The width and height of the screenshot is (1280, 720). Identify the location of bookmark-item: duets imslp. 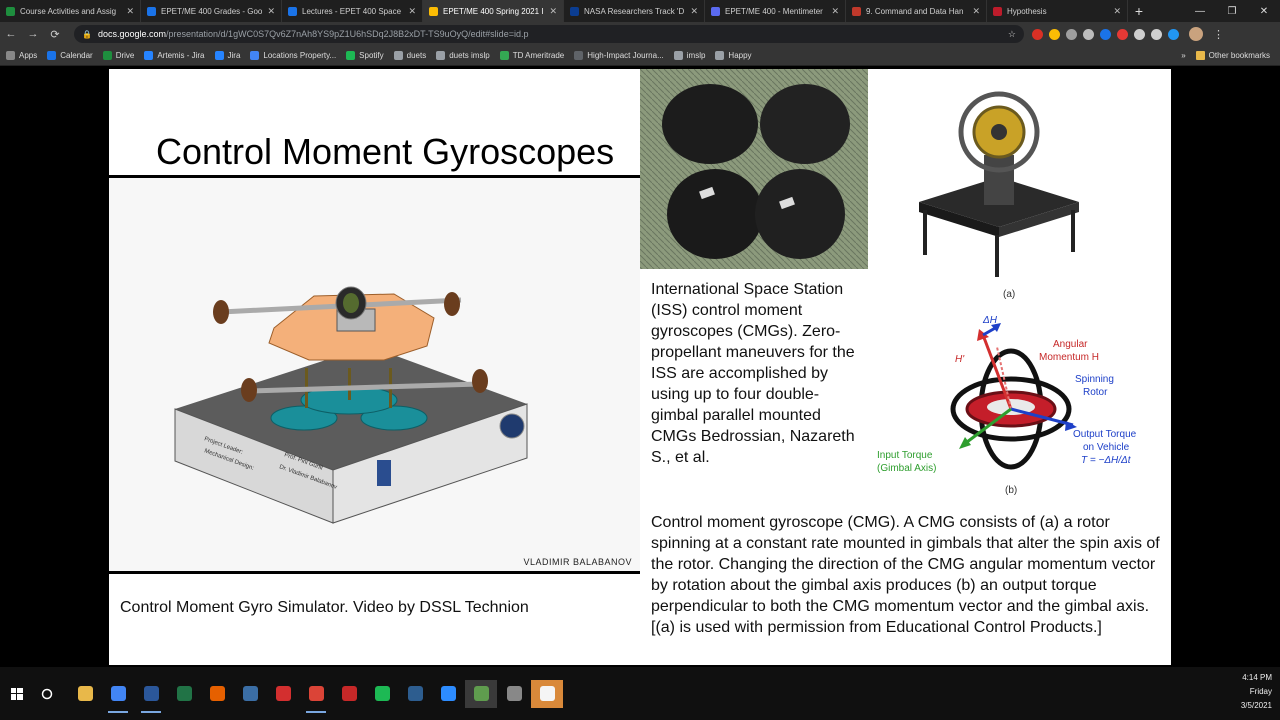
(463, 55).